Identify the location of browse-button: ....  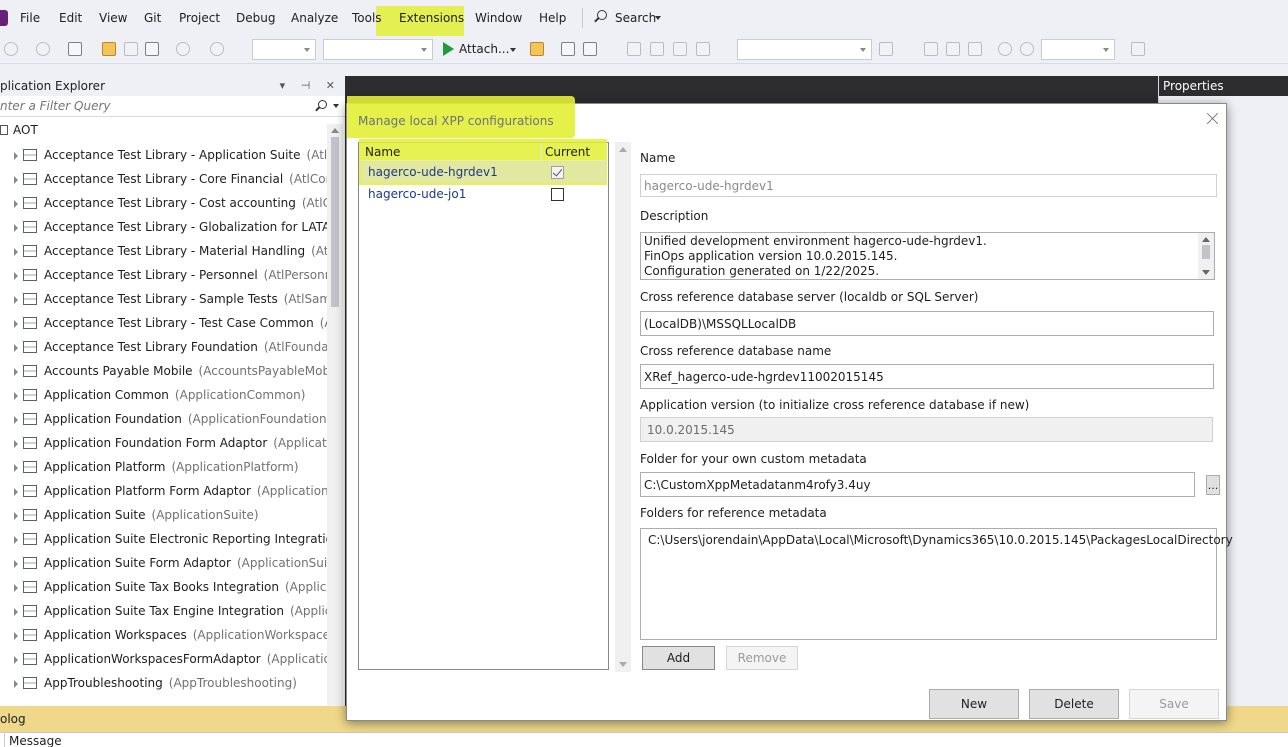
(1213, 485).